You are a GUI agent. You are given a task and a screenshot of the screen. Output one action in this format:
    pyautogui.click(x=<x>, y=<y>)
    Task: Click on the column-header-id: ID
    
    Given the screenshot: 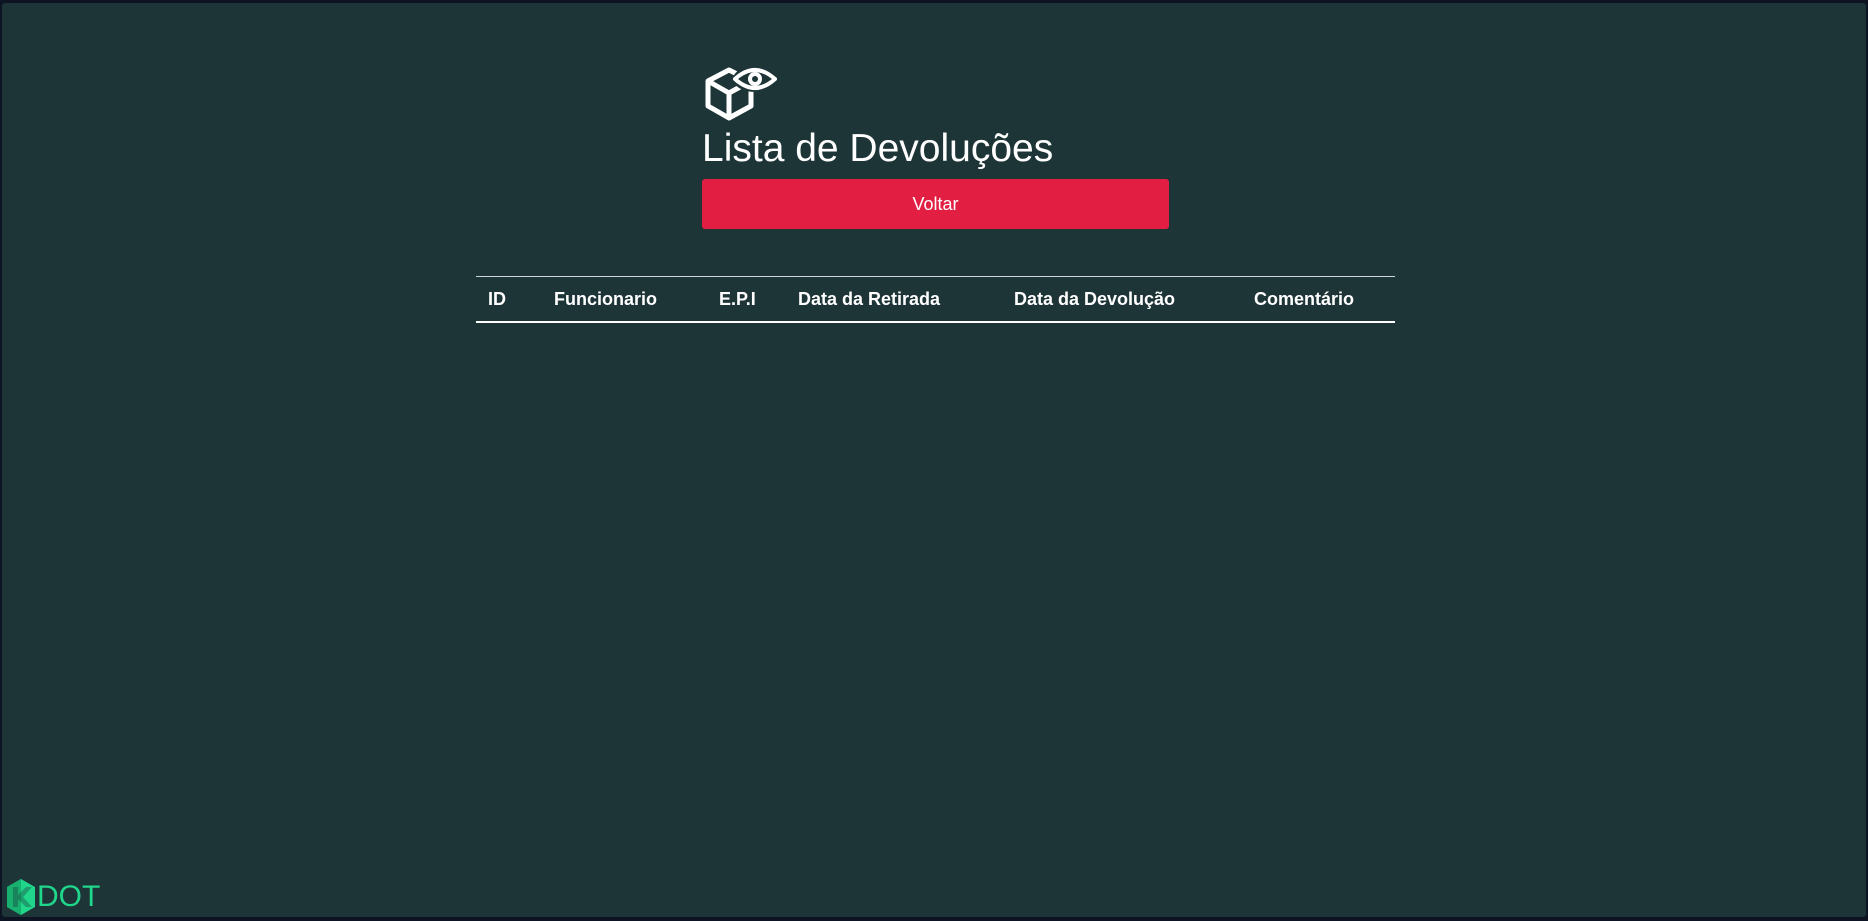 What is the action you would take?
    pyautogui.click(x=497, y=298)
    